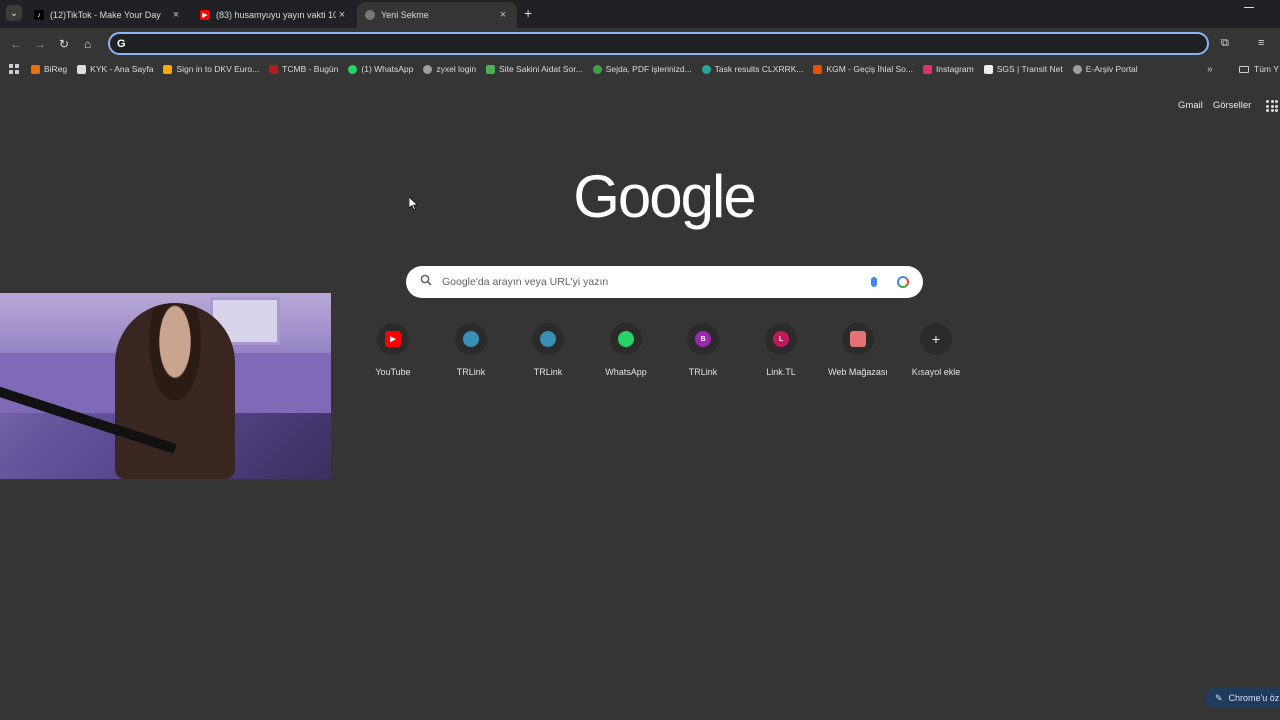 The image size is (1280, 720). I want to click on customize-chrome-label: Chrome'u öz, so click(1254, 698).